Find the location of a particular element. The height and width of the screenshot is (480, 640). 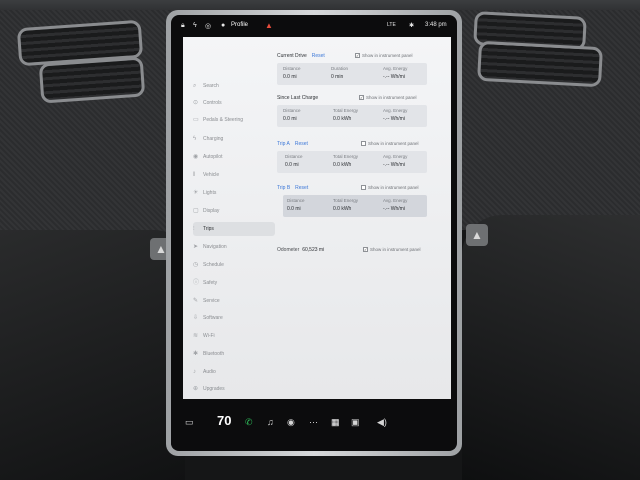

sidebar-item-upgrades: ⊕ Upgrades is located at coordinates (234, 389).